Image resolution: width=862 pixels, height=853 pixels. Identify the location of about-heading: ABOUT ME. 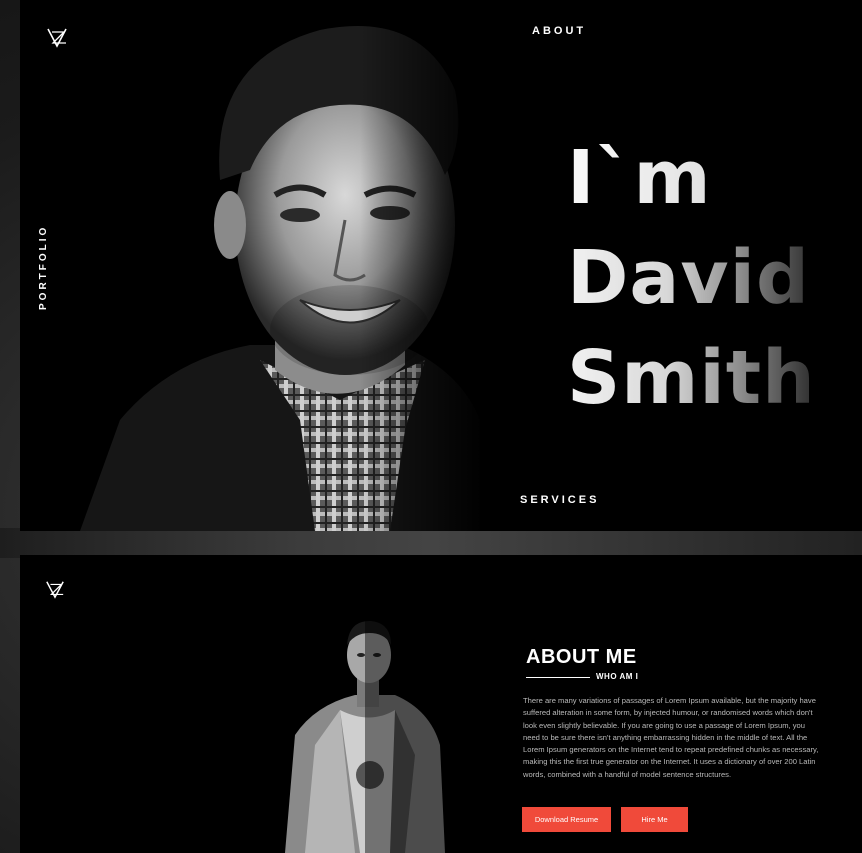
(581, 657).